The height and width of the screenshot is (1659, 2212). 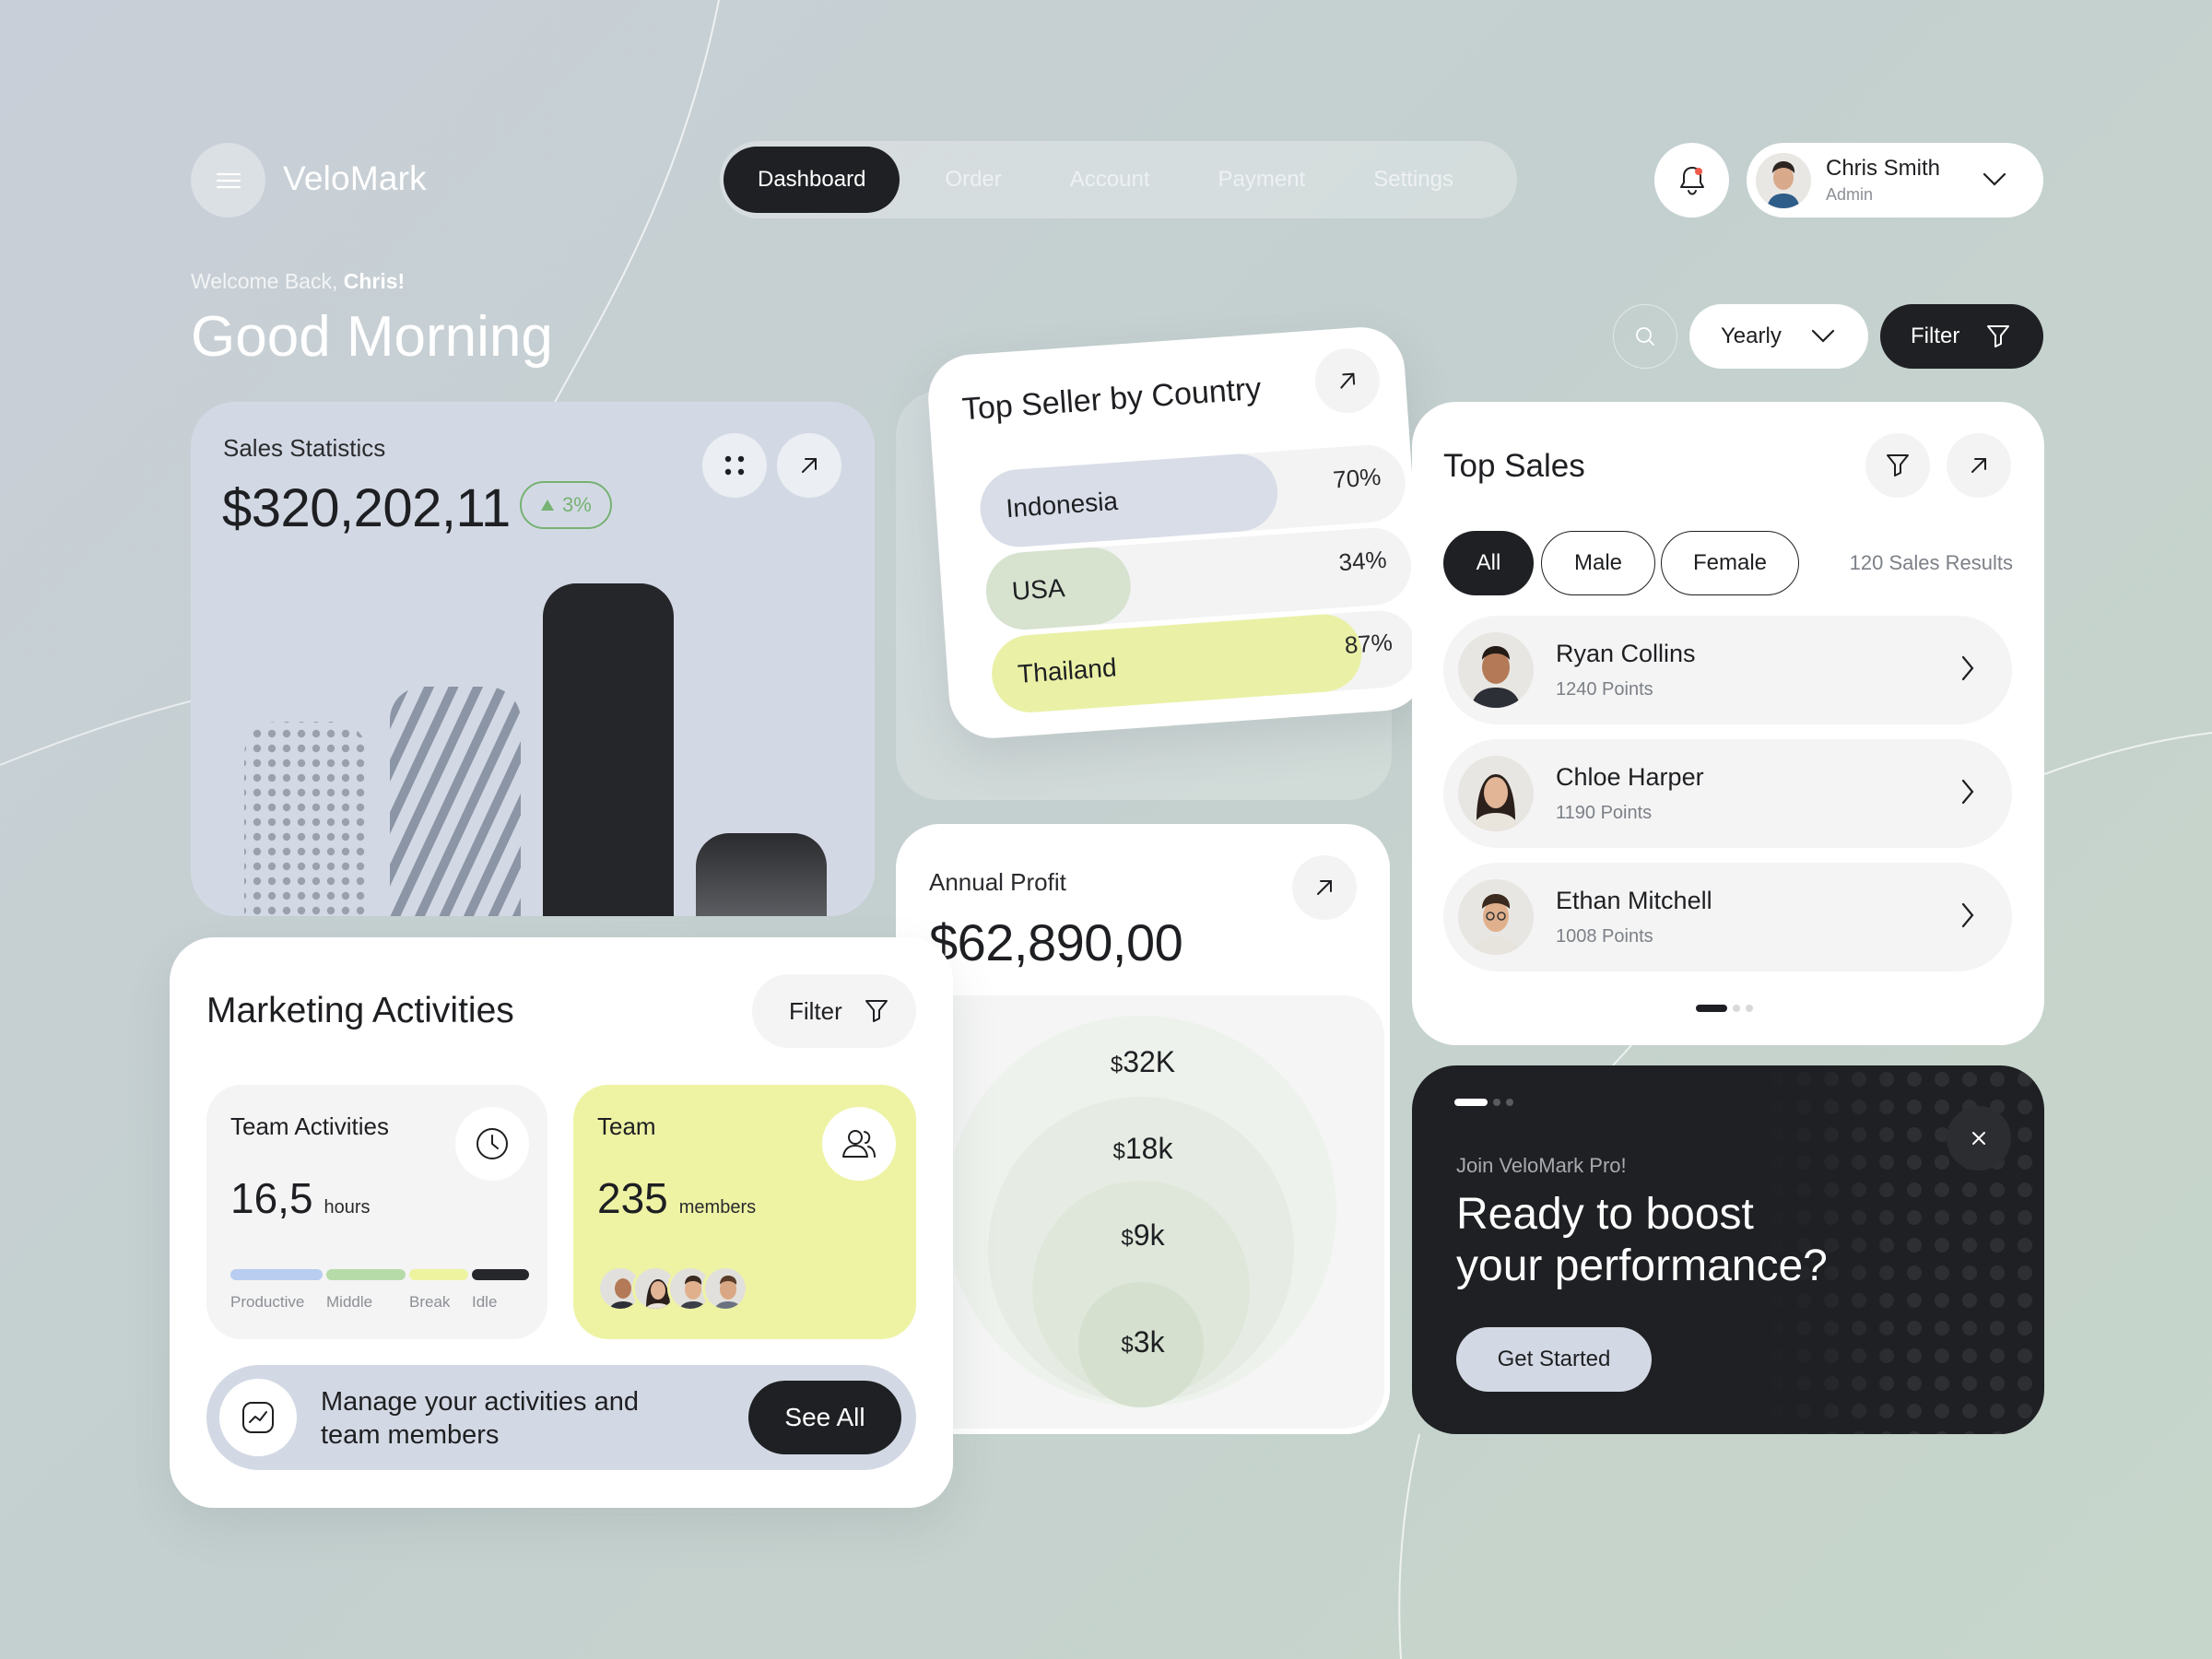 I want to click on see-all-button: See All, so click(x=824, y=1417).